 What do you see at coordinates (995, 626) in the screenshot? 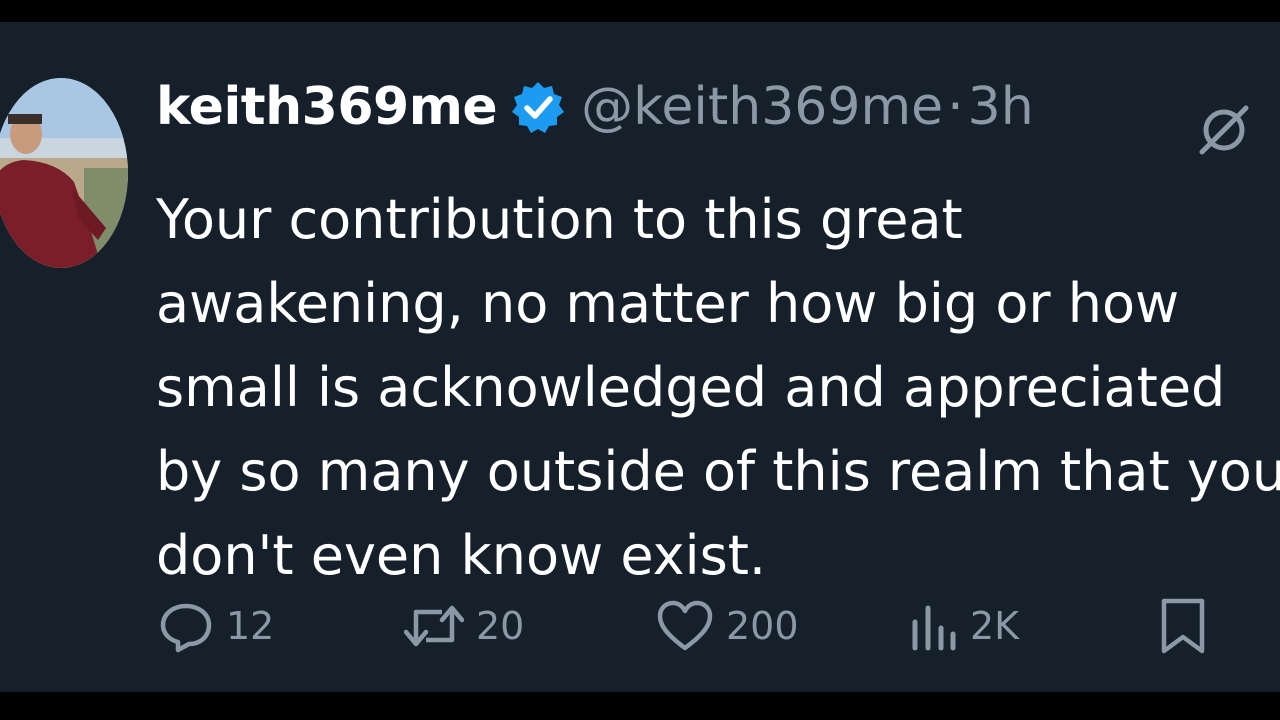
I see `views-count: 2K` at bounding box center [995, 626].